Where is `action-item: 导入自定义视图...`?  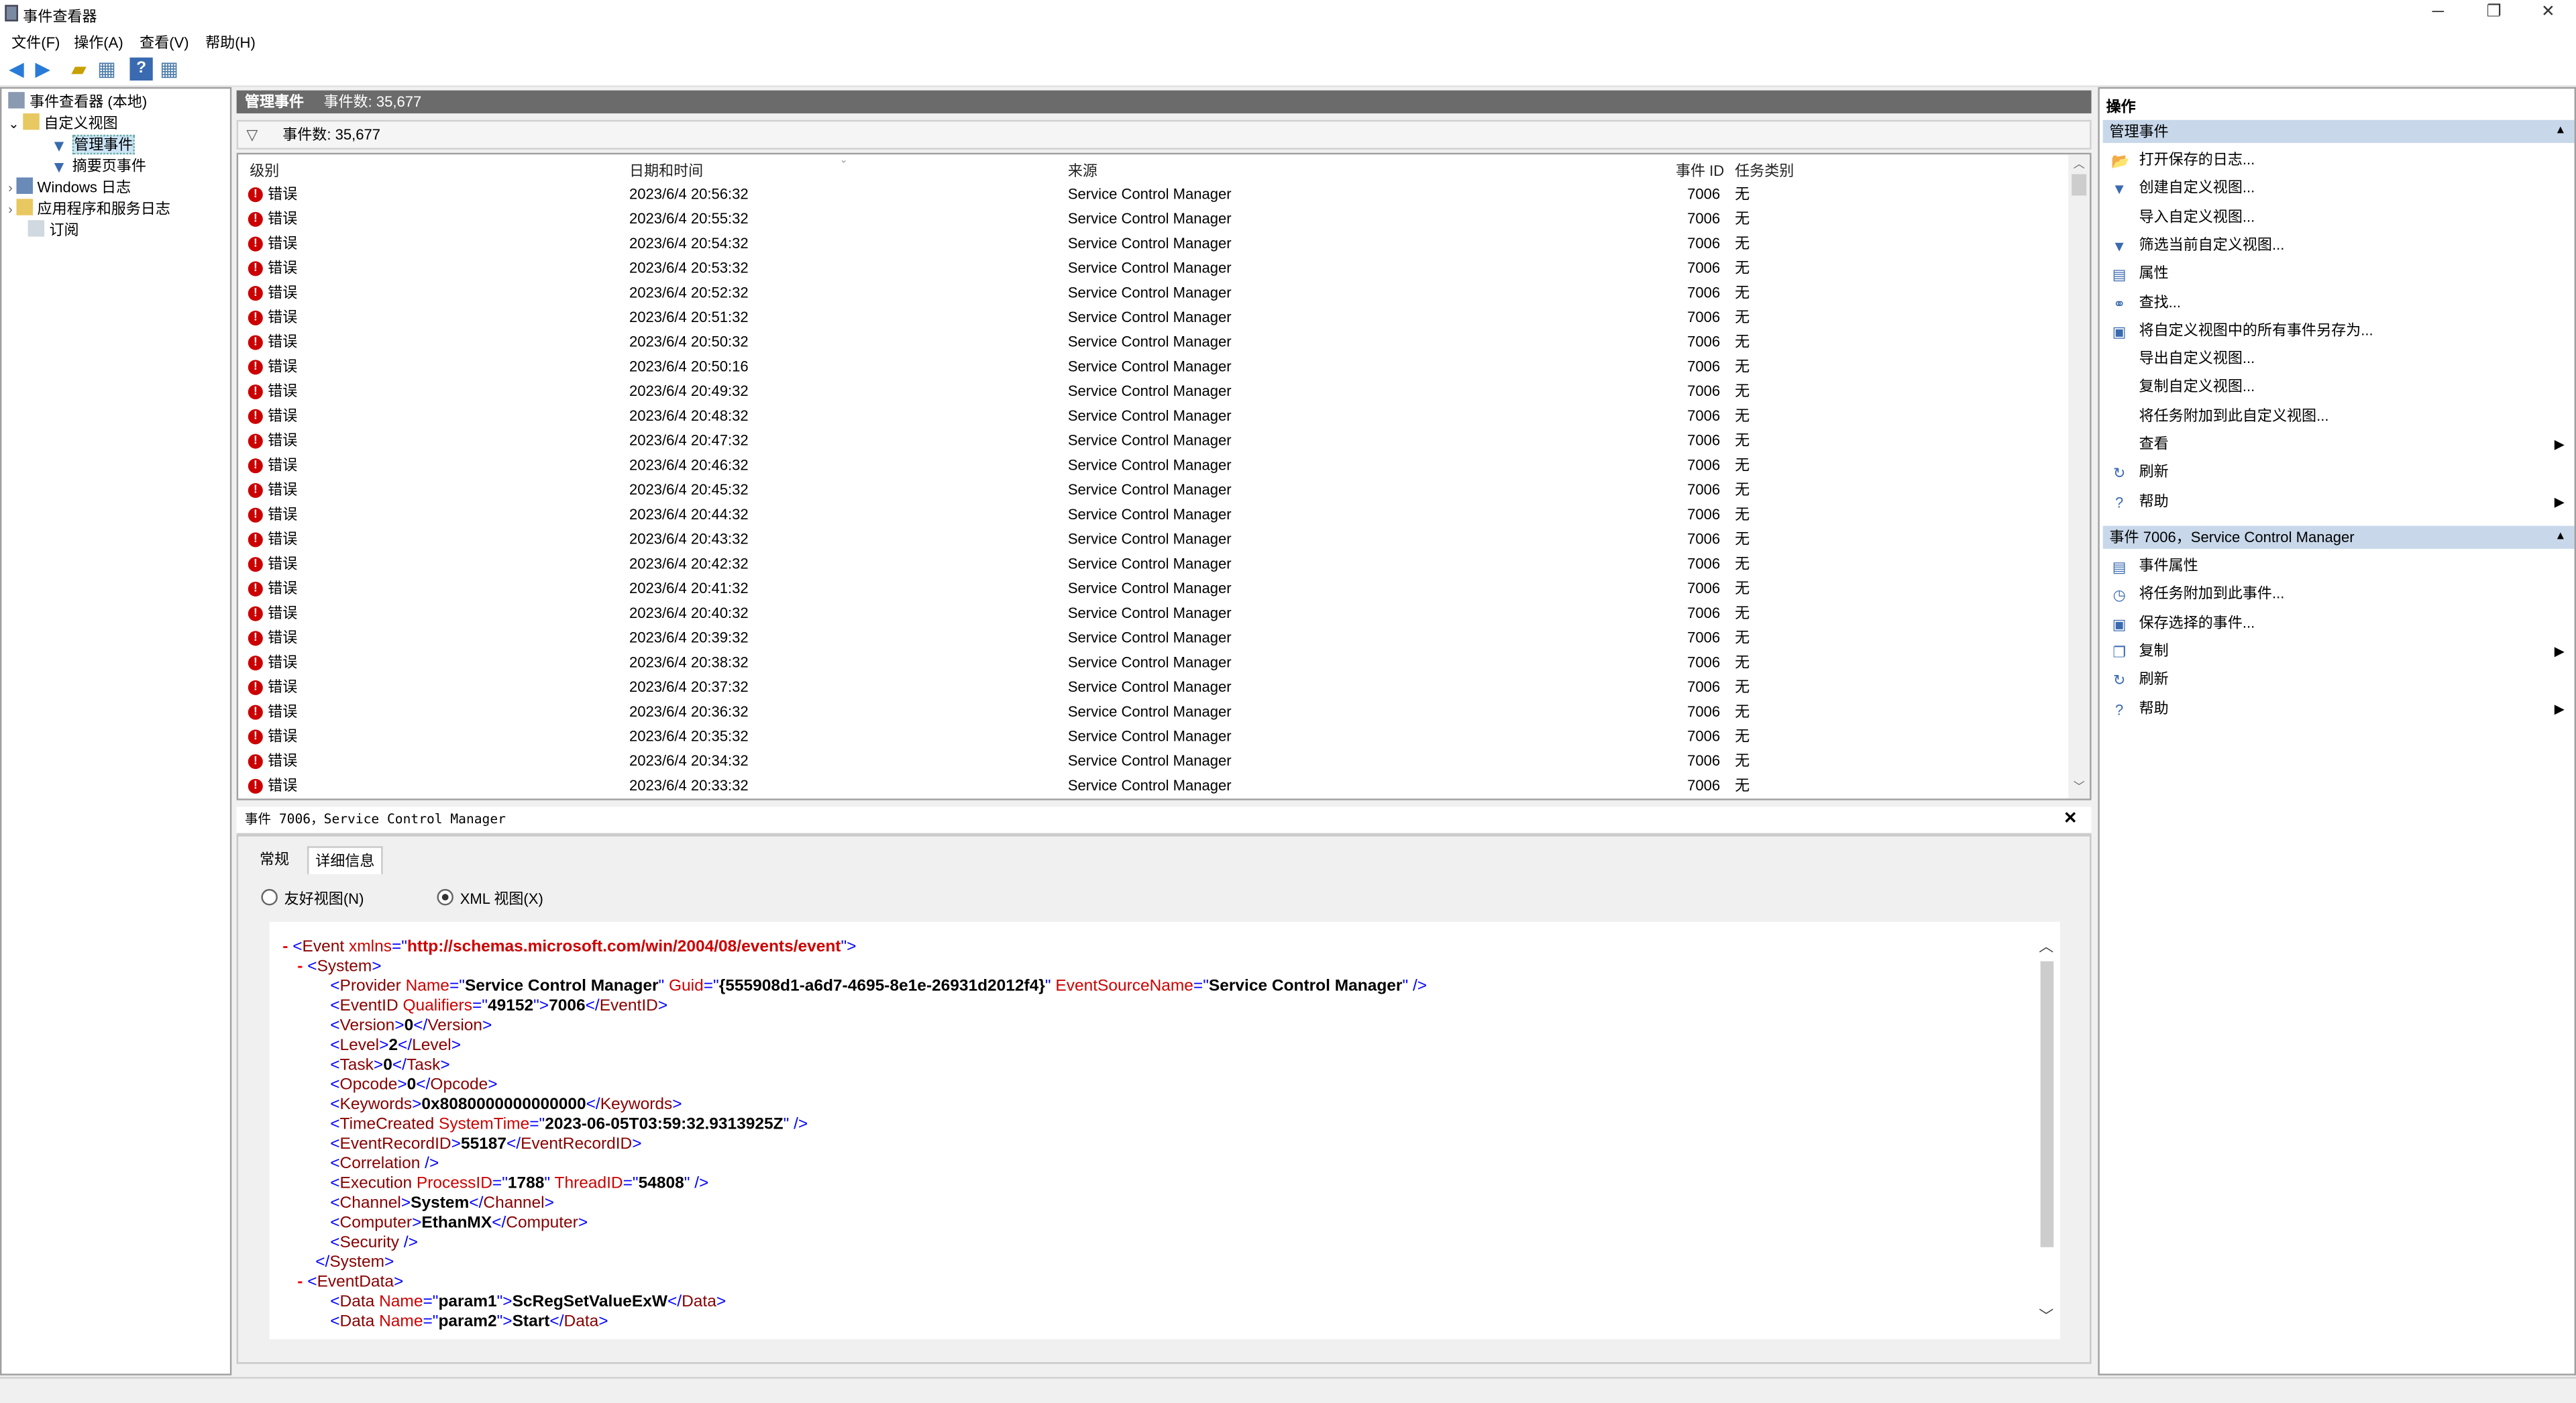 action-item: 导入自定义视图... is located at coordinates (2339, 217).